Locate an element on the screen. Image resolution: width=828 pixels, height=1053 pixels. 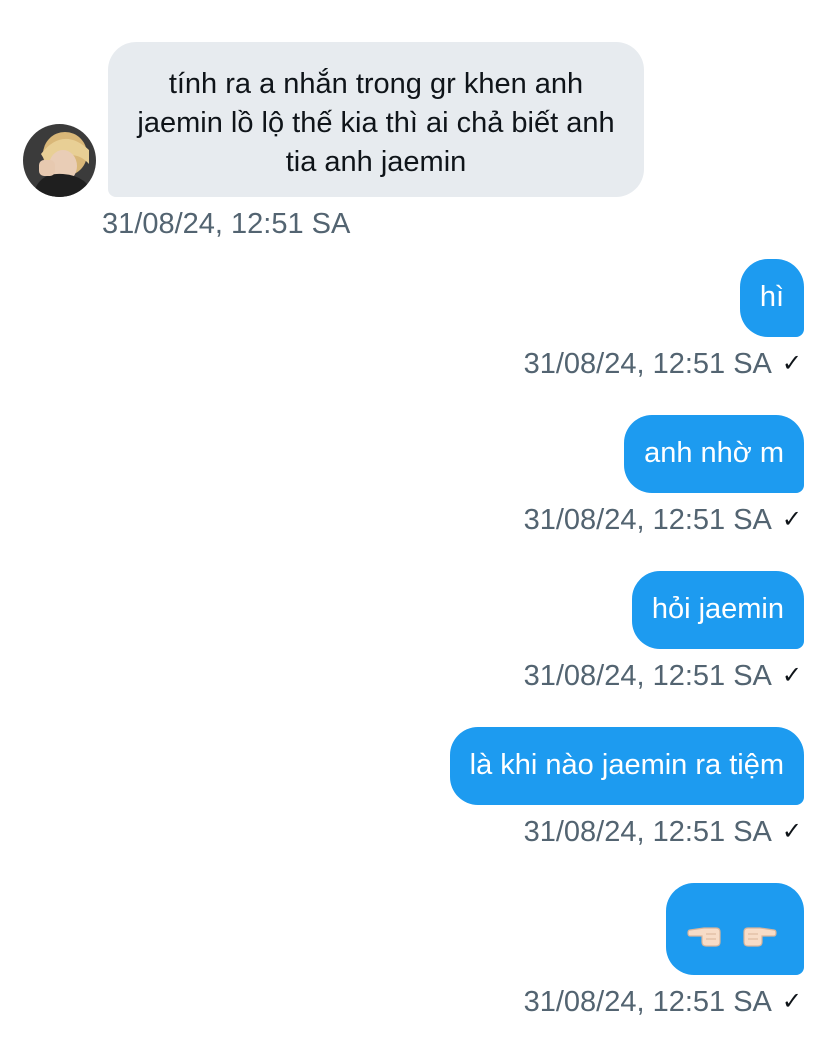
outgoing-message-bubble: hì is located at coordinates (771, 298).